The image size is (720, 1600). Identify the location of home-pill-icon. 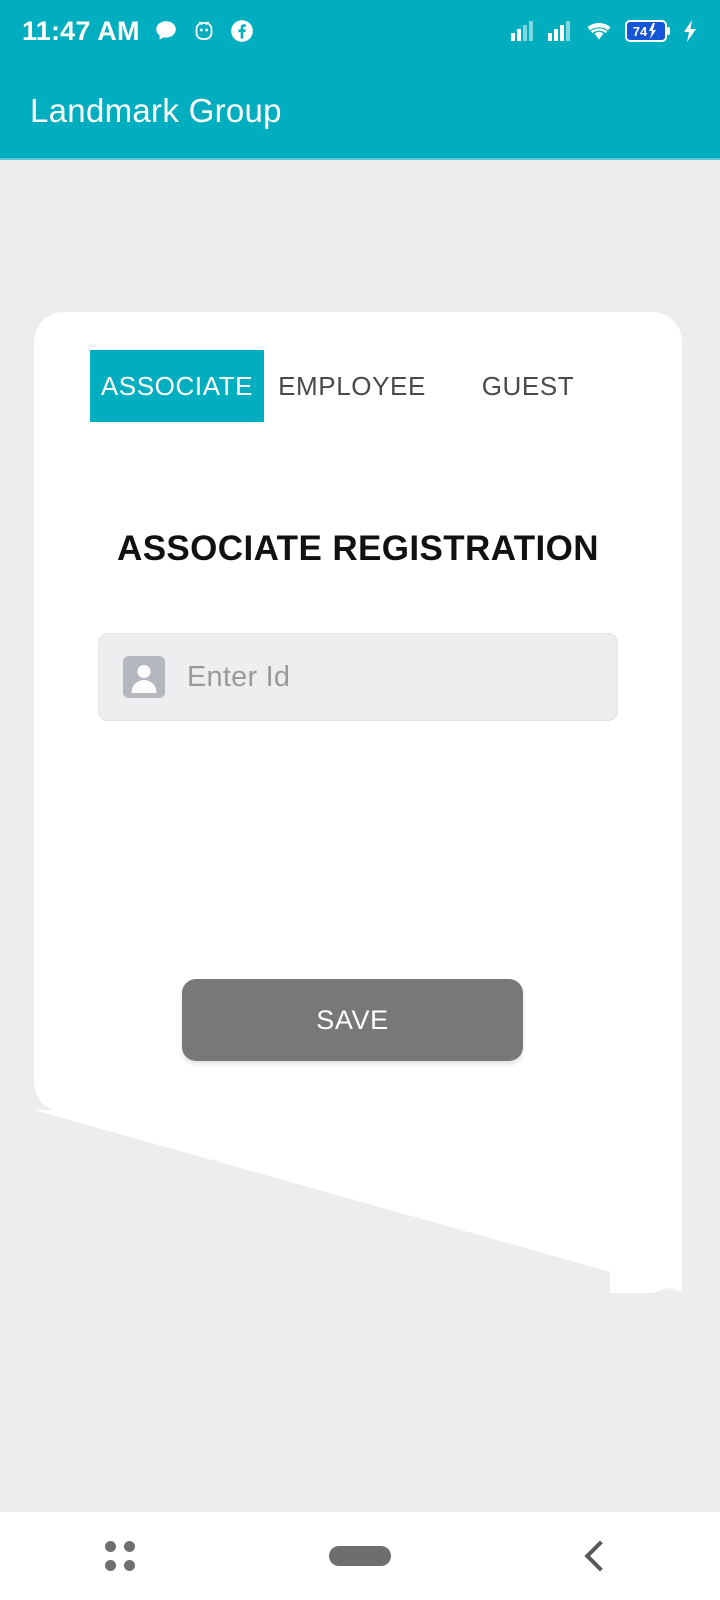
(360, 1556).